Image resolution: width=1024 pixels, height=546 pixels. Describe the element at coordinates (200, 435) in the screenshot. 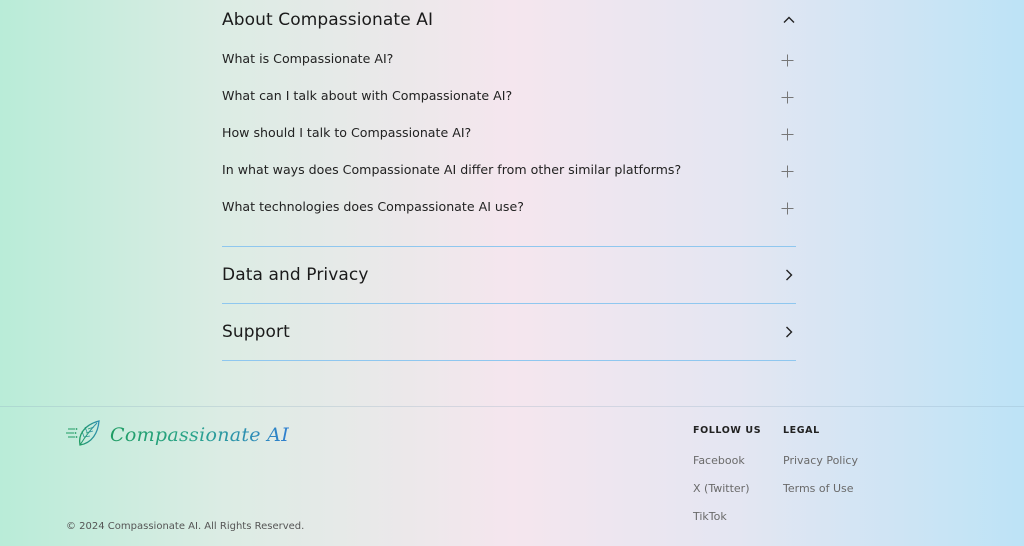

I see `logo-text: Compassionate AI` at that location.